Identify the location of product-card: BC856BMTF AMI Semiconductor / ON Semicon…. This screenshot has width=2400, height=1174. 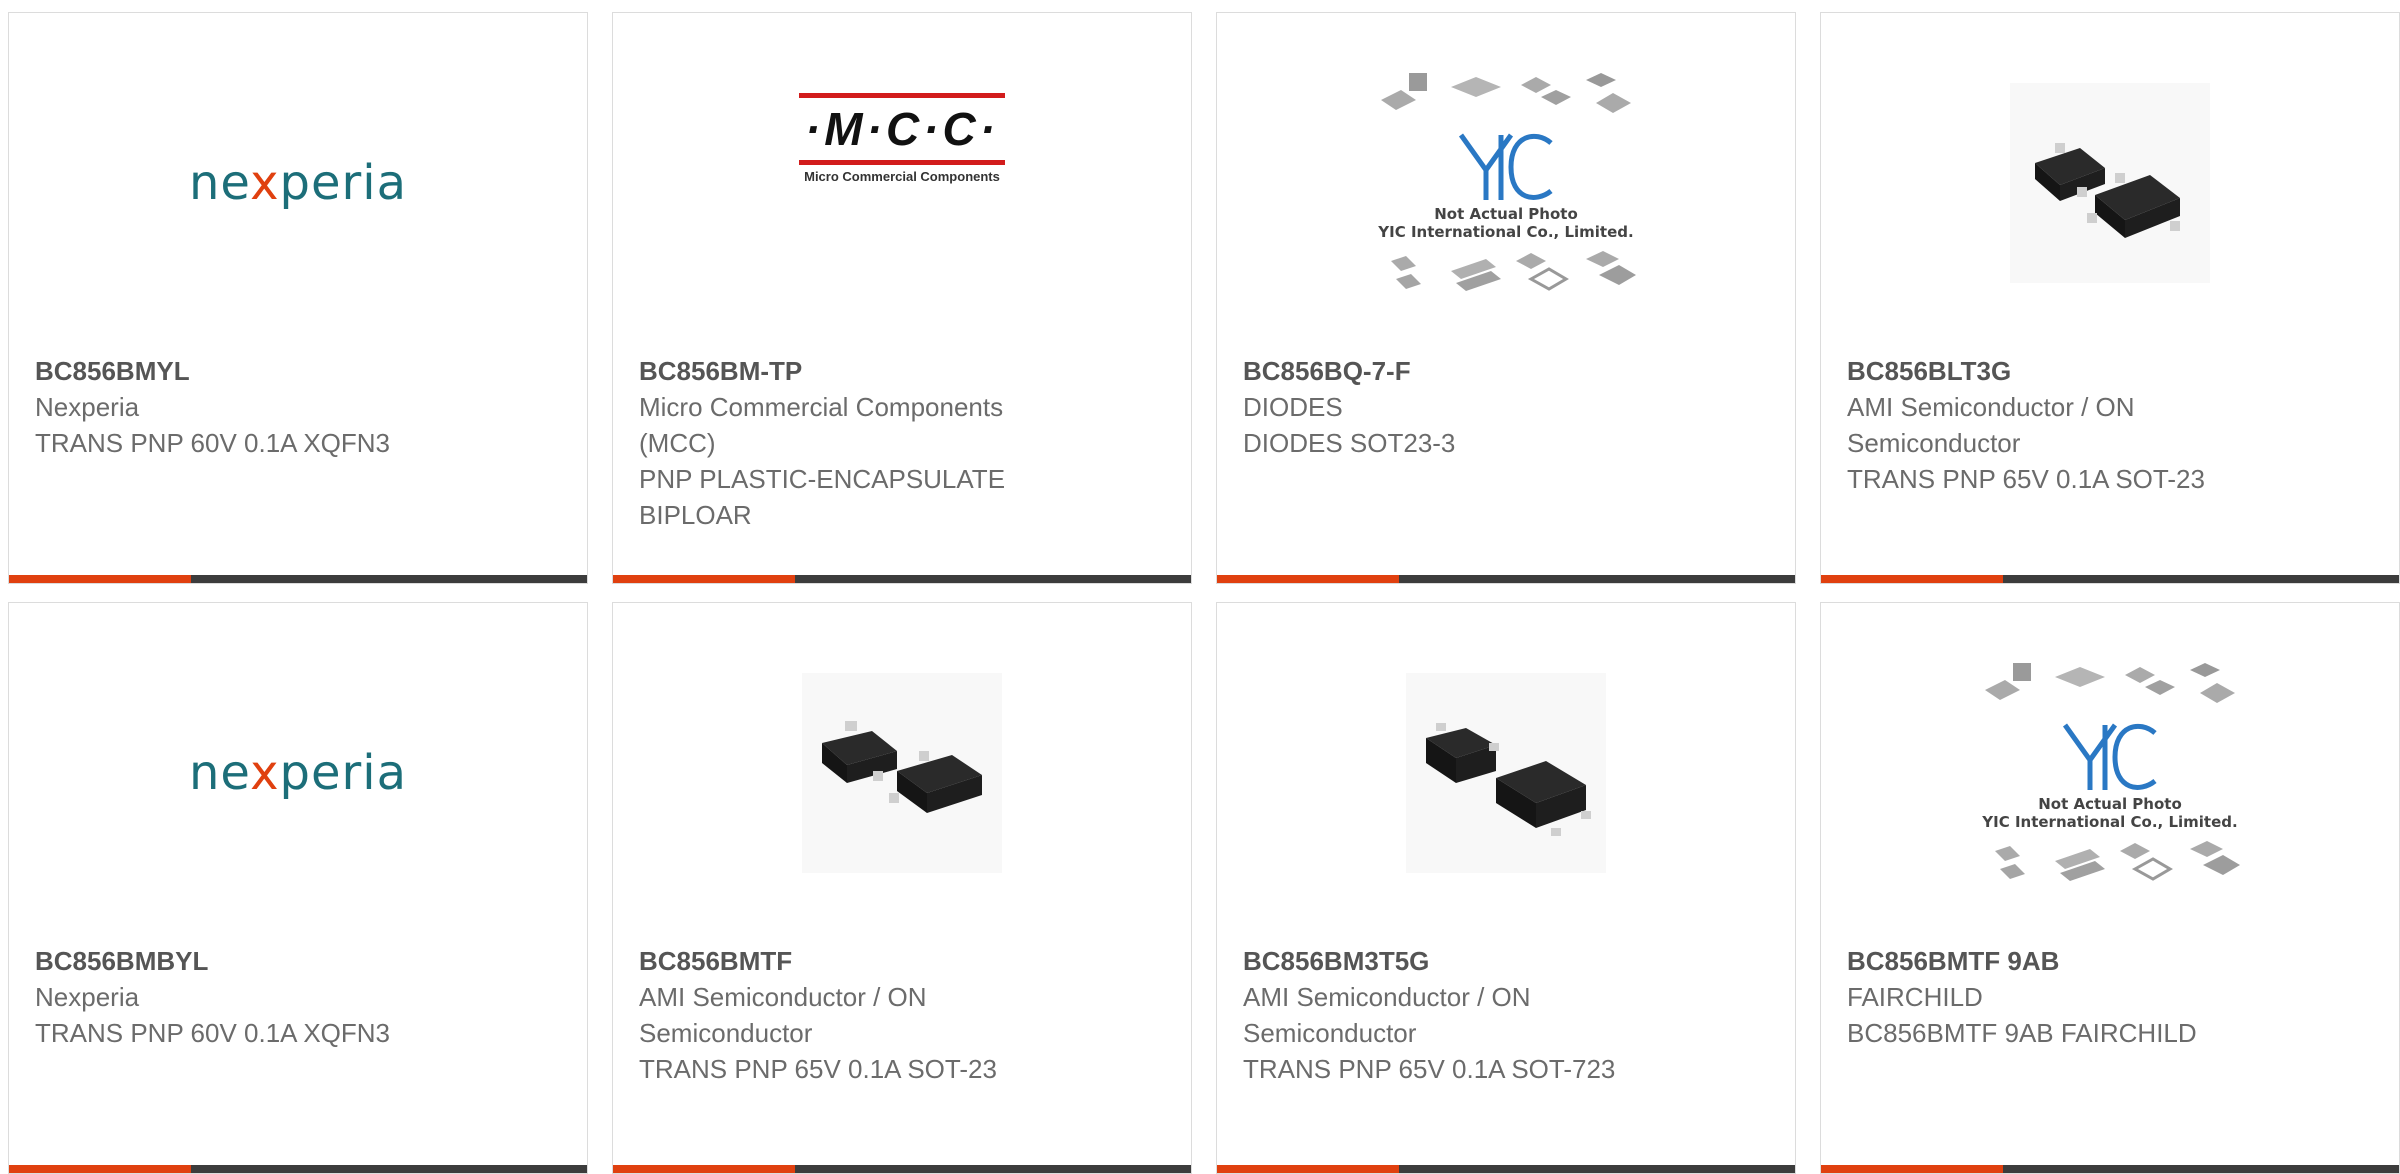
(902, 888).